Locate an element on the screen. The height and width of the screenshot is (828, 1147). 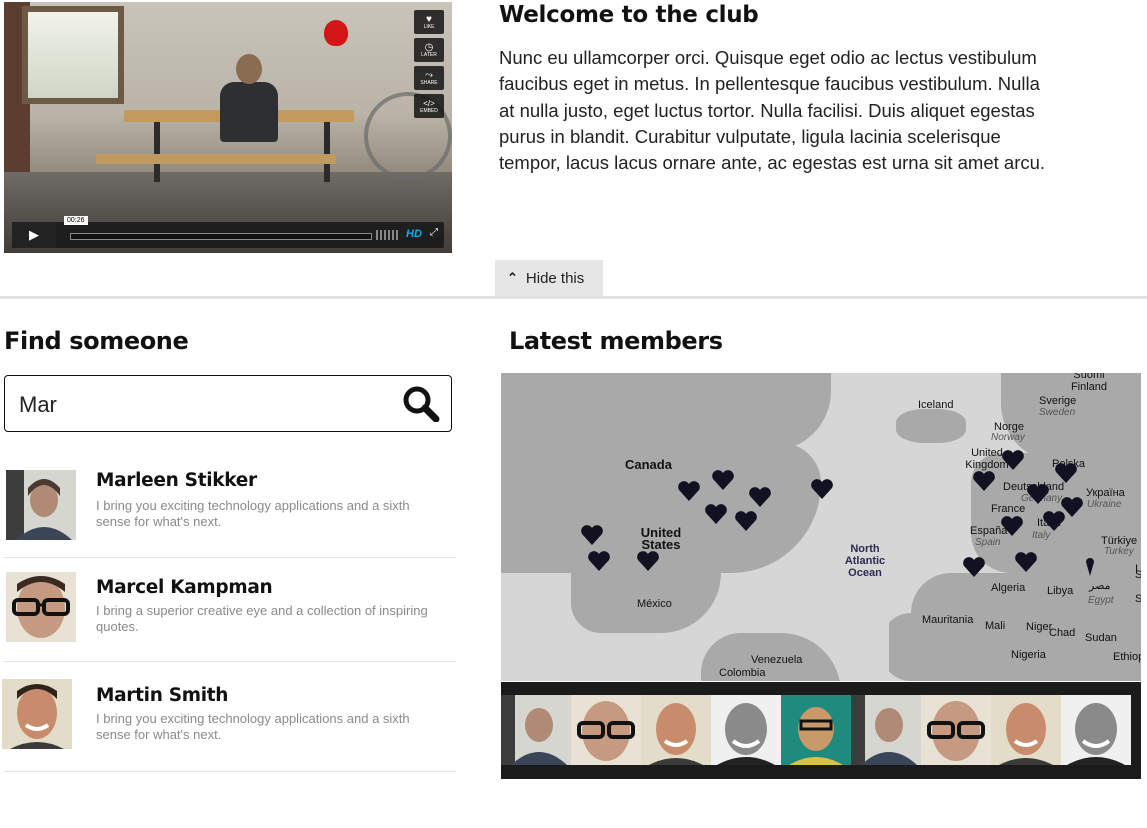
map-label-sweden: Sweden is located at coordinates (1057, 412).